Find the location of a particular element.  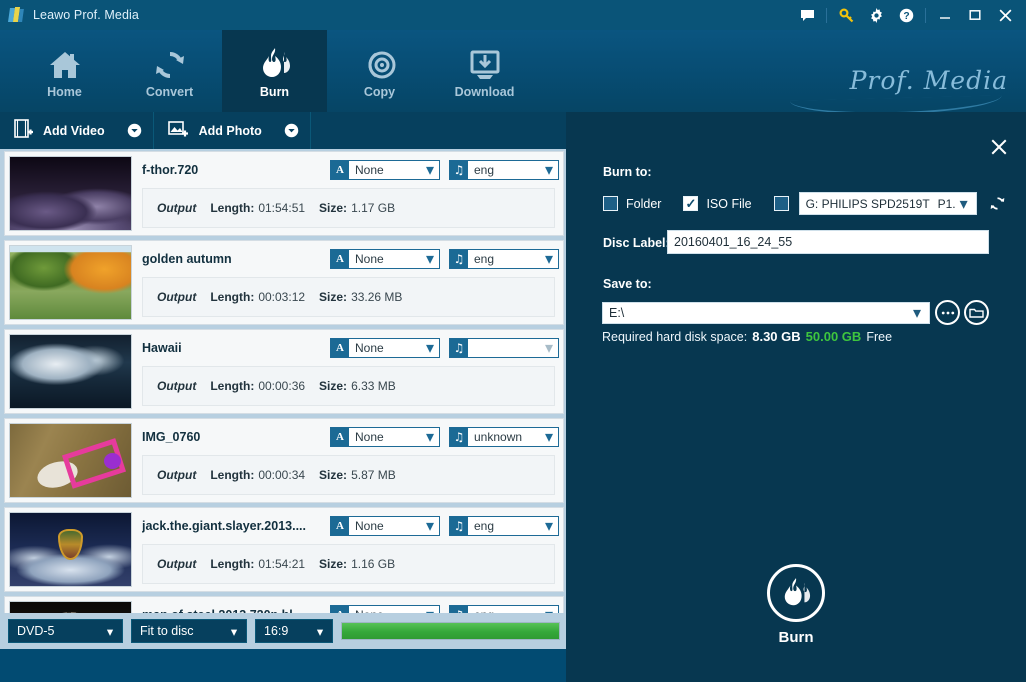

nav-label-burn: Burn is located at coordinates (274, 92).